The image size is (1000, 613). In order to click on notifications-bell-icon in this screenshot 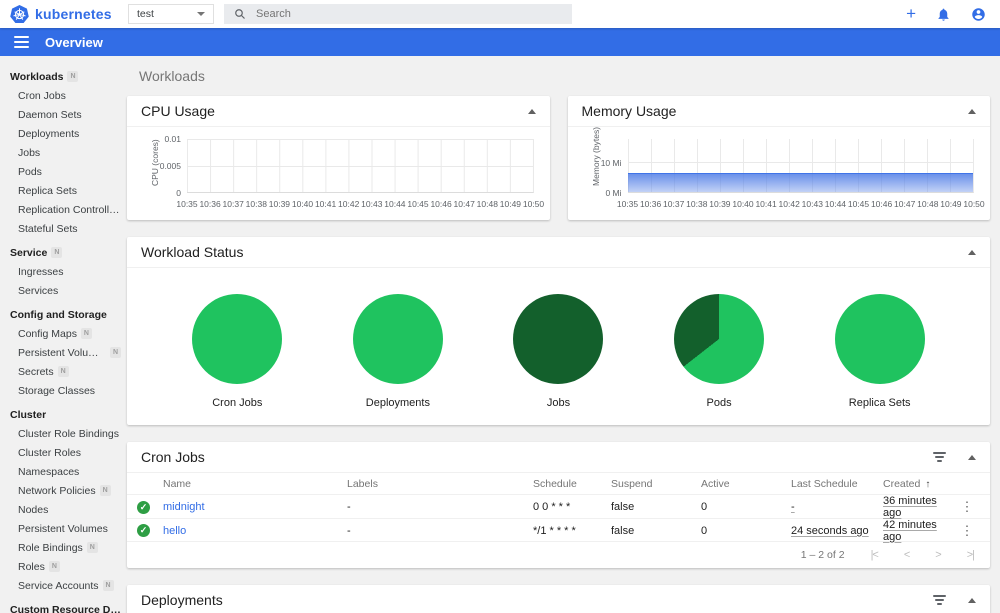, I will do `click(943, 14)`.